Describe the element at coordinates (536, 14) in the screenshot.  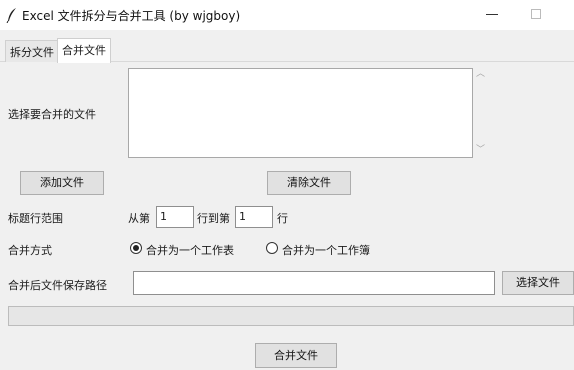
I see `maximize-icon` at that location.